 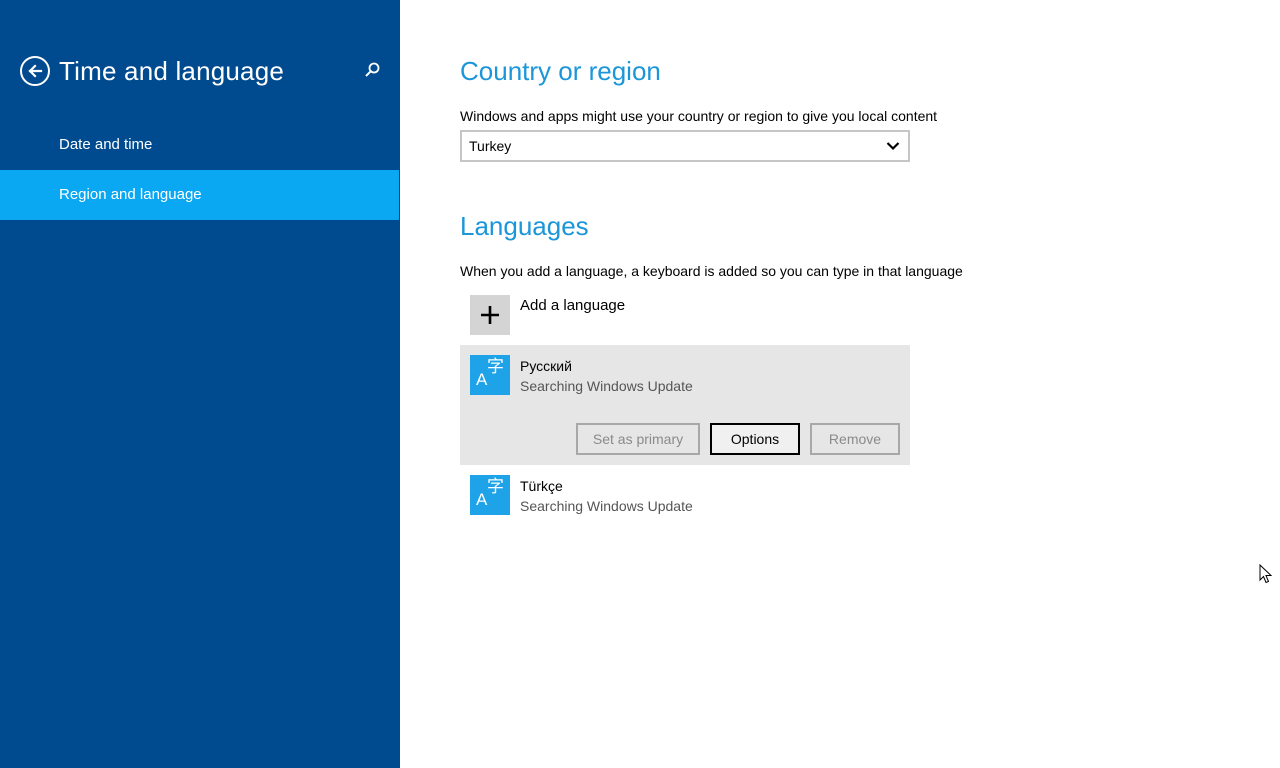 I want to click on sidebar-item-region-and-language: Region and language, so click(x=199, y=195).